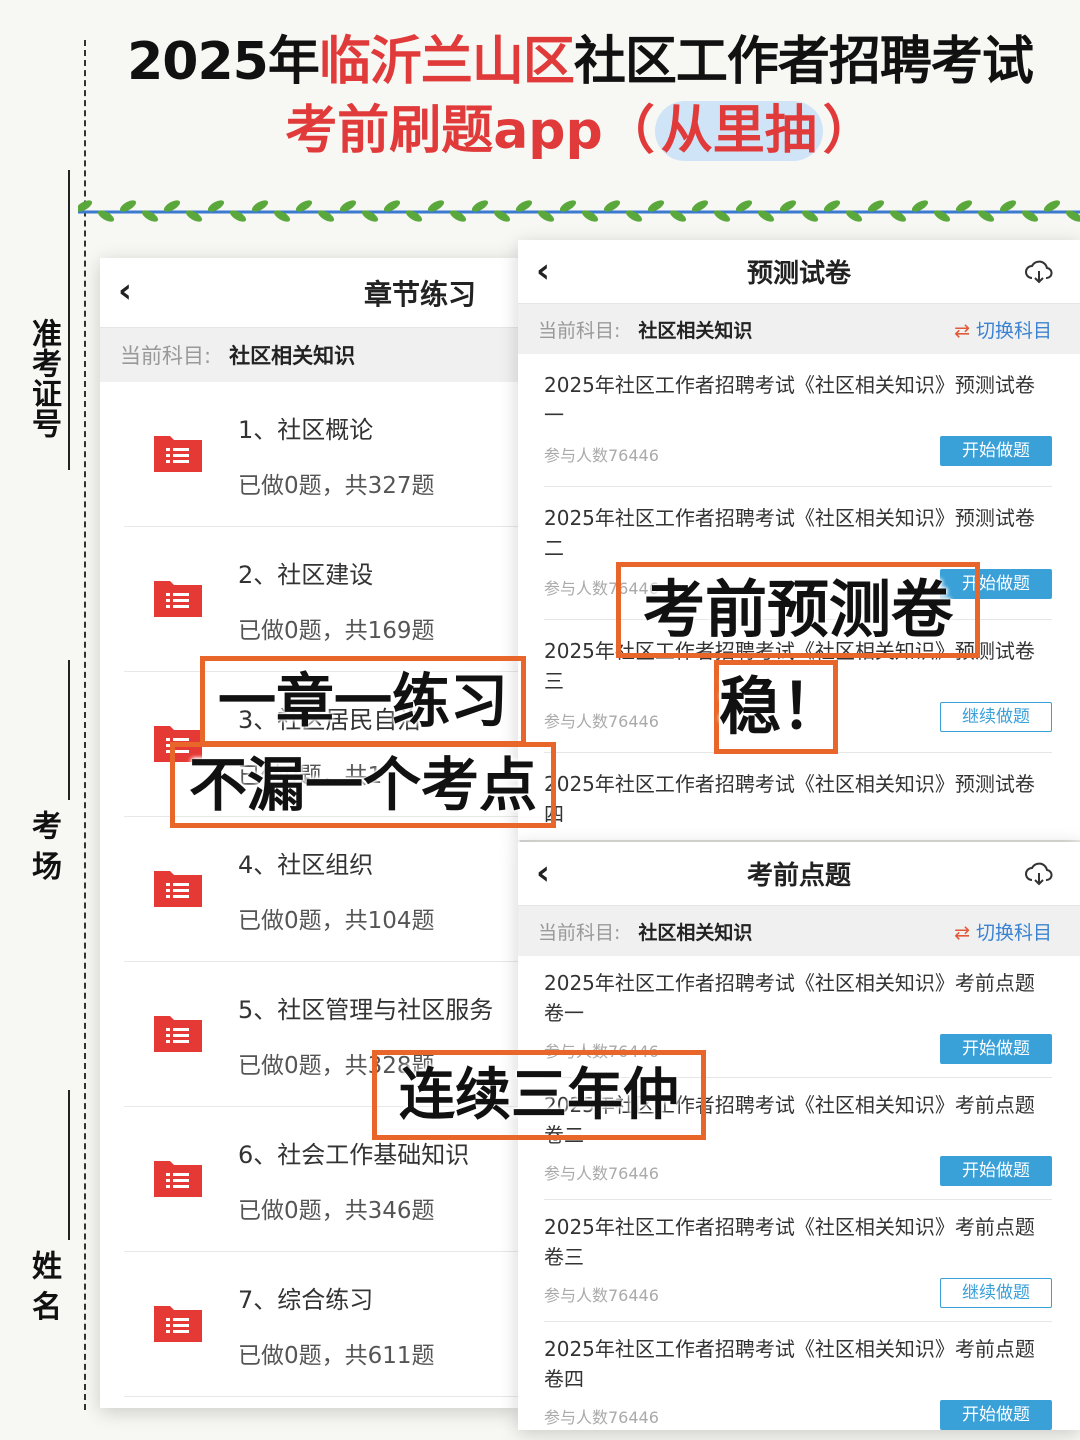 The width and height of the screenshot is (1080, 1440). I want to click on chapter-item: 7、综合练习 已做0题，共611题, so click(322, 1324).